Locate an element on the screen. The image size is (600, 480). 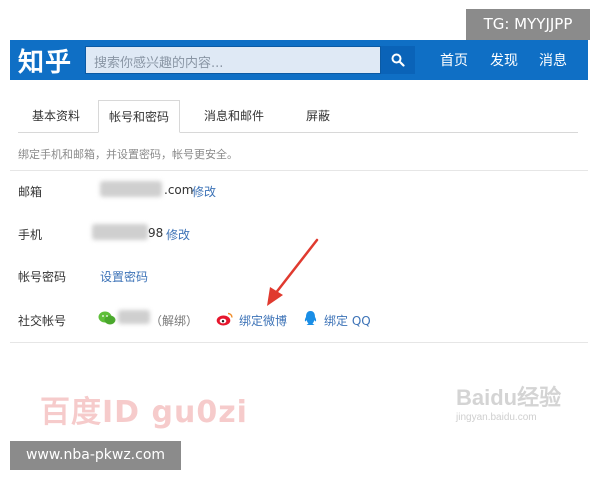
redacted-phone is located at coordinates (120, 232).